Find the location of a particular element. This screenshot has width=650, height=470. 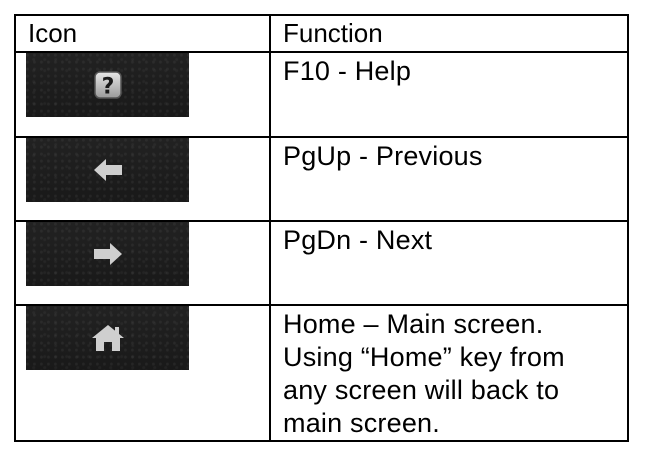

function-text-line: main screen. is located at coordinates (361, 423).